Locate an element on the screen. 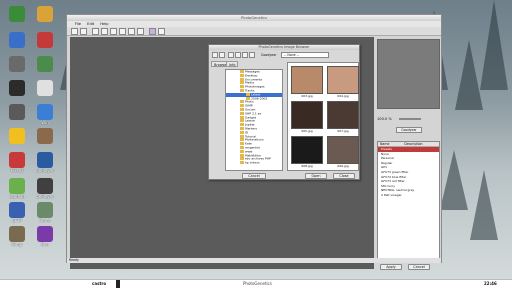  rotate-icon is located at coordinates (140, 31).